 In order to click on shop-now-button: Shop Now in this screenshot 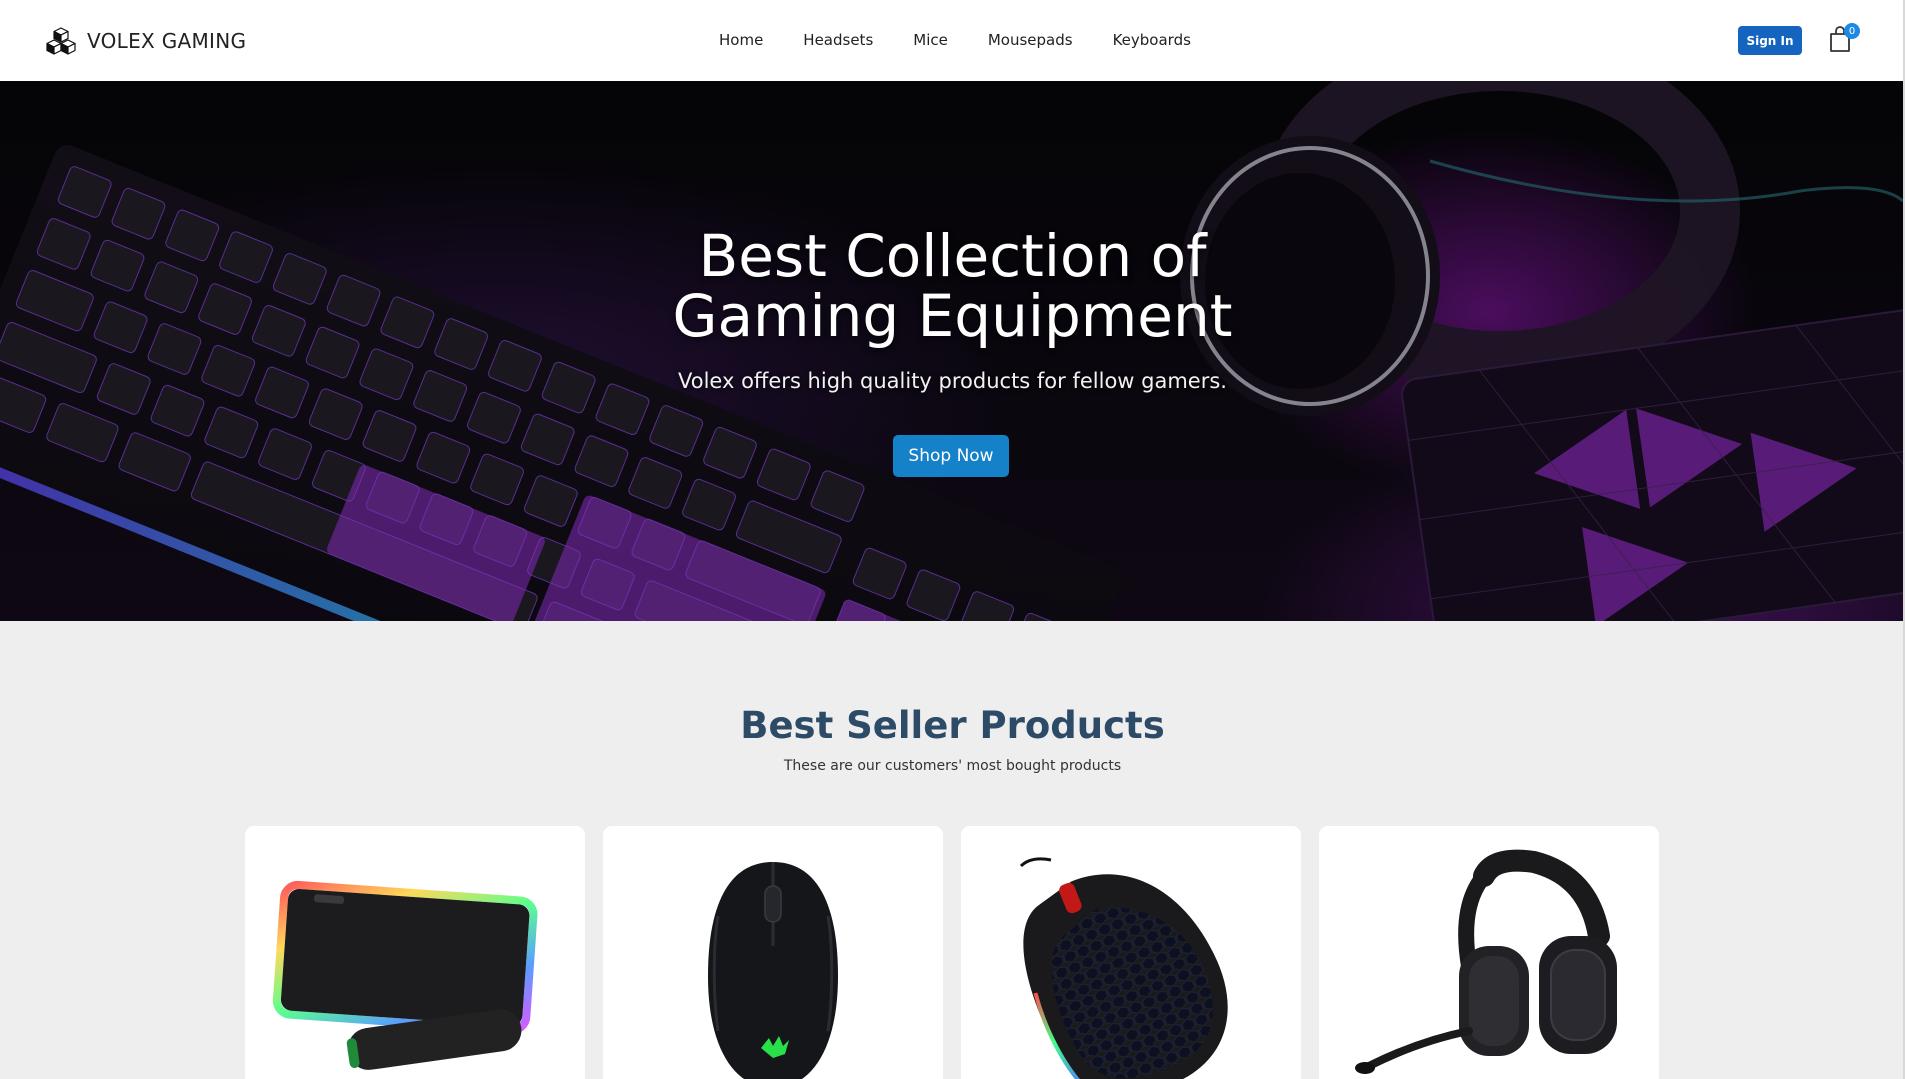, I will do `click(951, 456)`.